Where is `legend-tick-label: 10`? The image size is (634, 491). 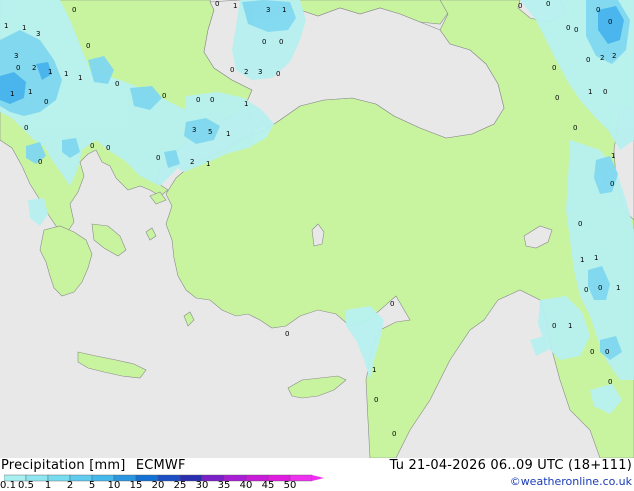
legend-tick-label: 10 is located at coordinates (114, 485).